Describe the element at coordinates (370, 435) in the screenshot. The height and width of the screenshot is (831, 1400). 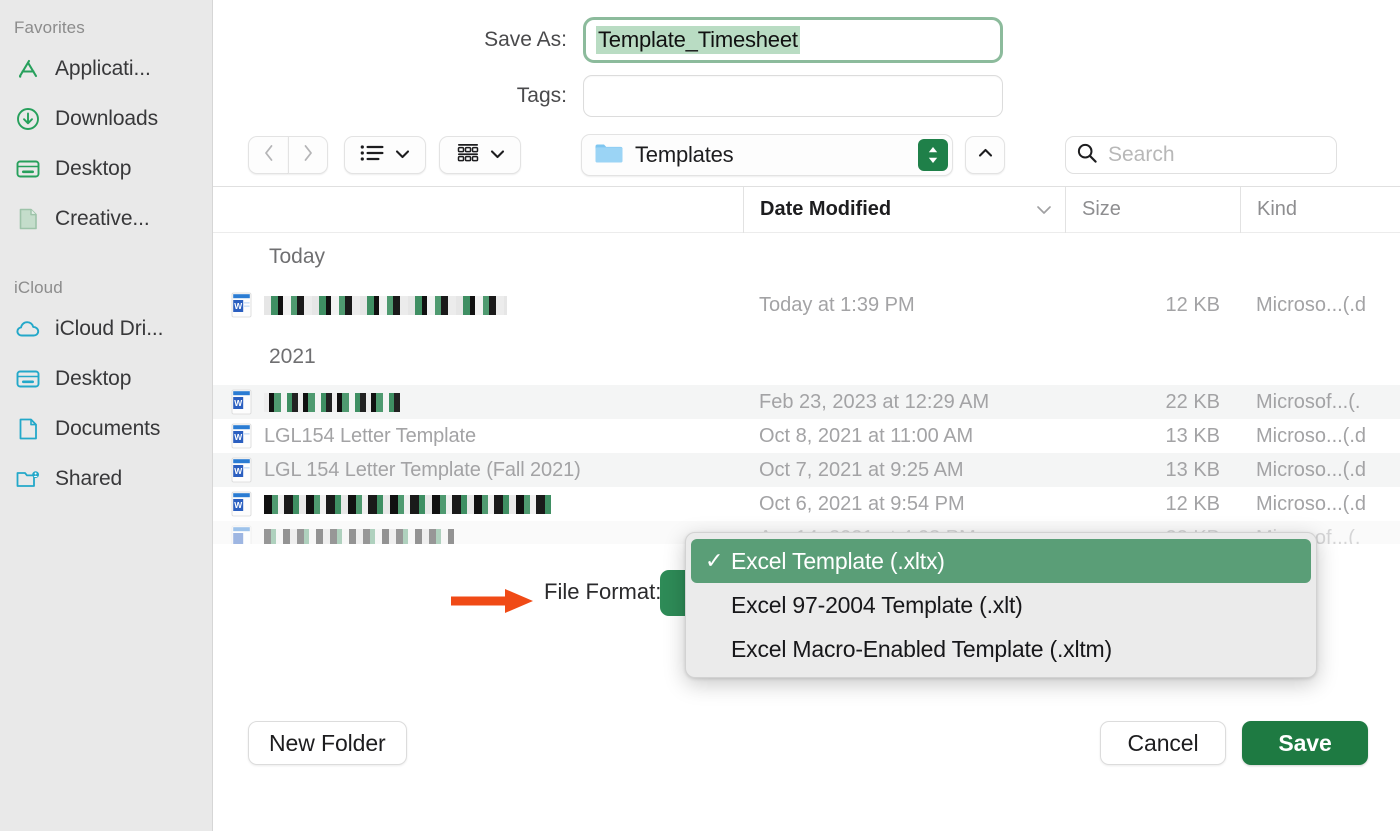
I see `file-name: LGL154 Letter Template` at that location.